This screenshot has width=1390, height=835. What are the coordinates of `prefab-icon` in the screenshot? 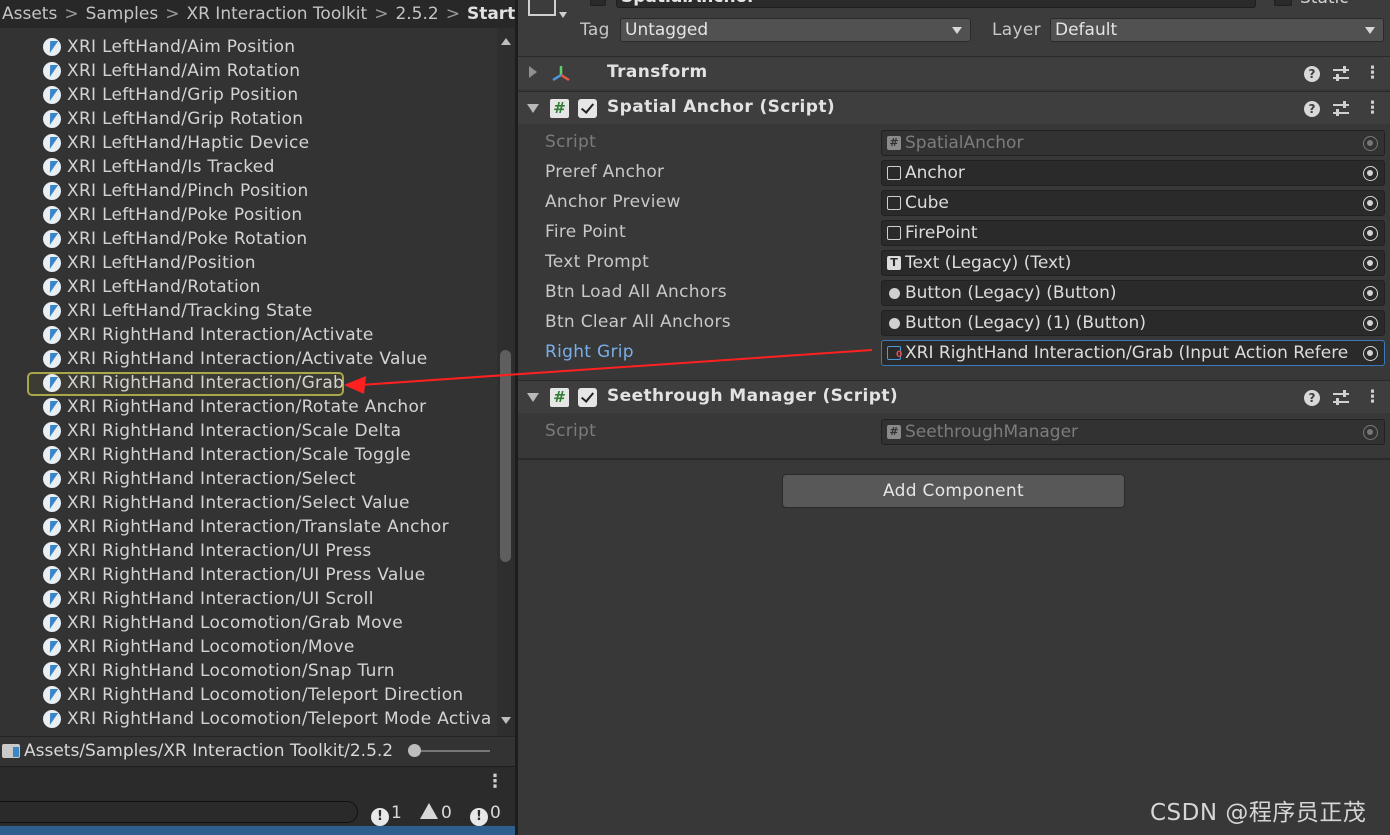 It's located at (894, 173).